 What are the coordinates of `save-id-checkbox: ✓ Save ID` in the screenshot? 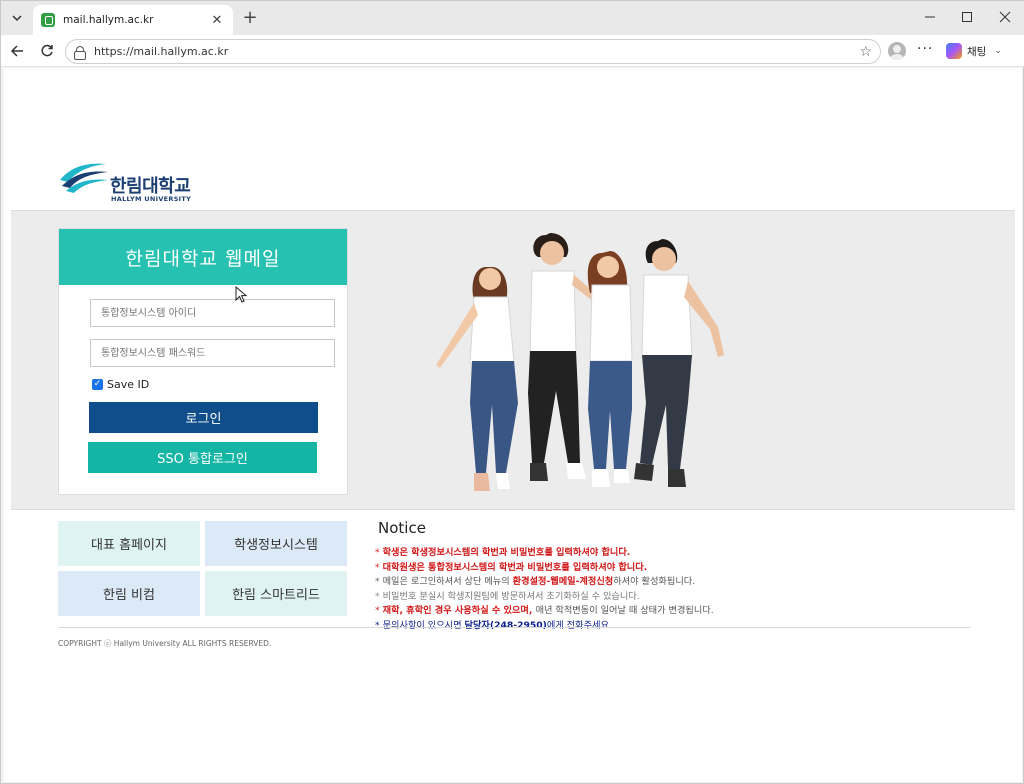 It's located at (120, 384).